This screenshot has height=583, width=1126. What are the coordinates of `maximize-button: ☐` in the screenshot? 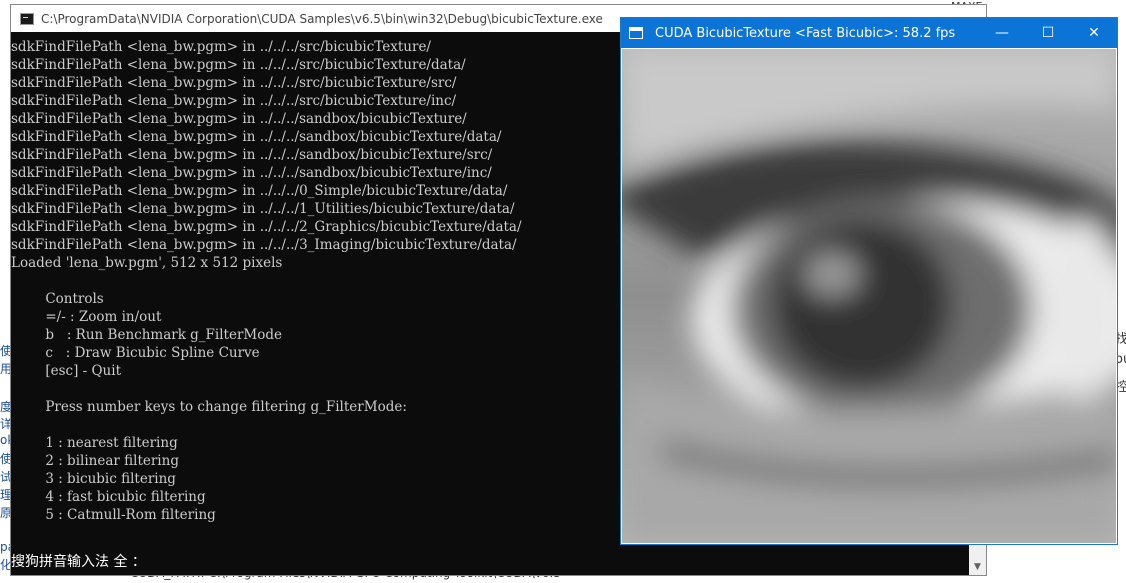 It's located at (1048, 33).